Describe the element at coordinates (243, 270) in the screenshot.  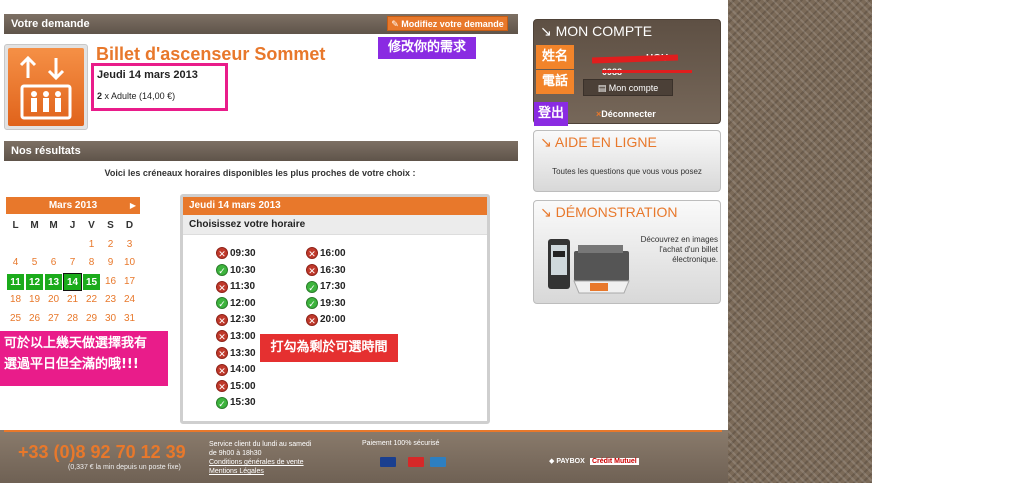
I see `slot-time: 10:30` at that location.